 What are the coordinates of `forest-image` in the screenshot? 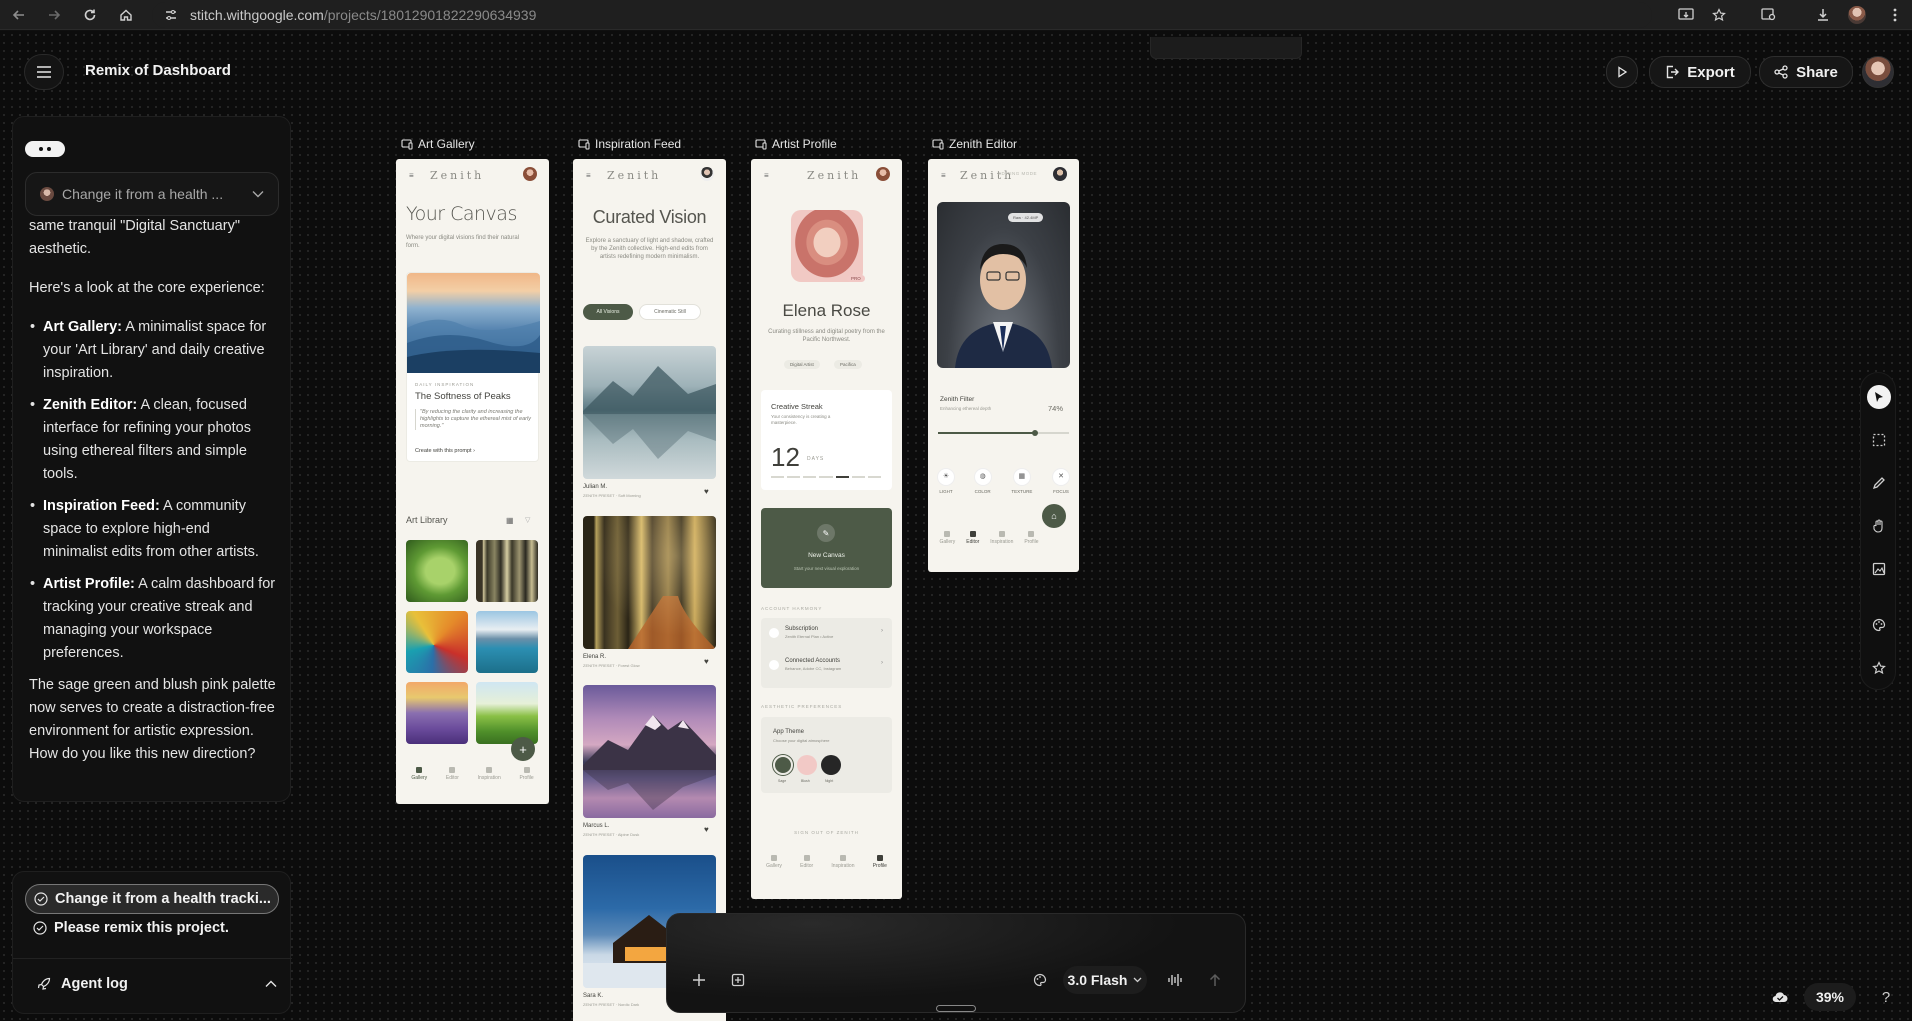 It's located at (507, 571).